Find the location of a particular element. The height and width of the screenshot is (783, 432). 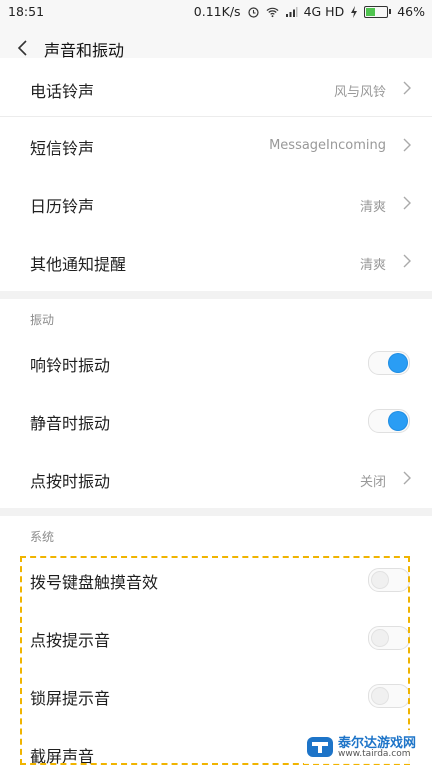

network-speed: 0.11K/s is located at coordinates (217, 11).